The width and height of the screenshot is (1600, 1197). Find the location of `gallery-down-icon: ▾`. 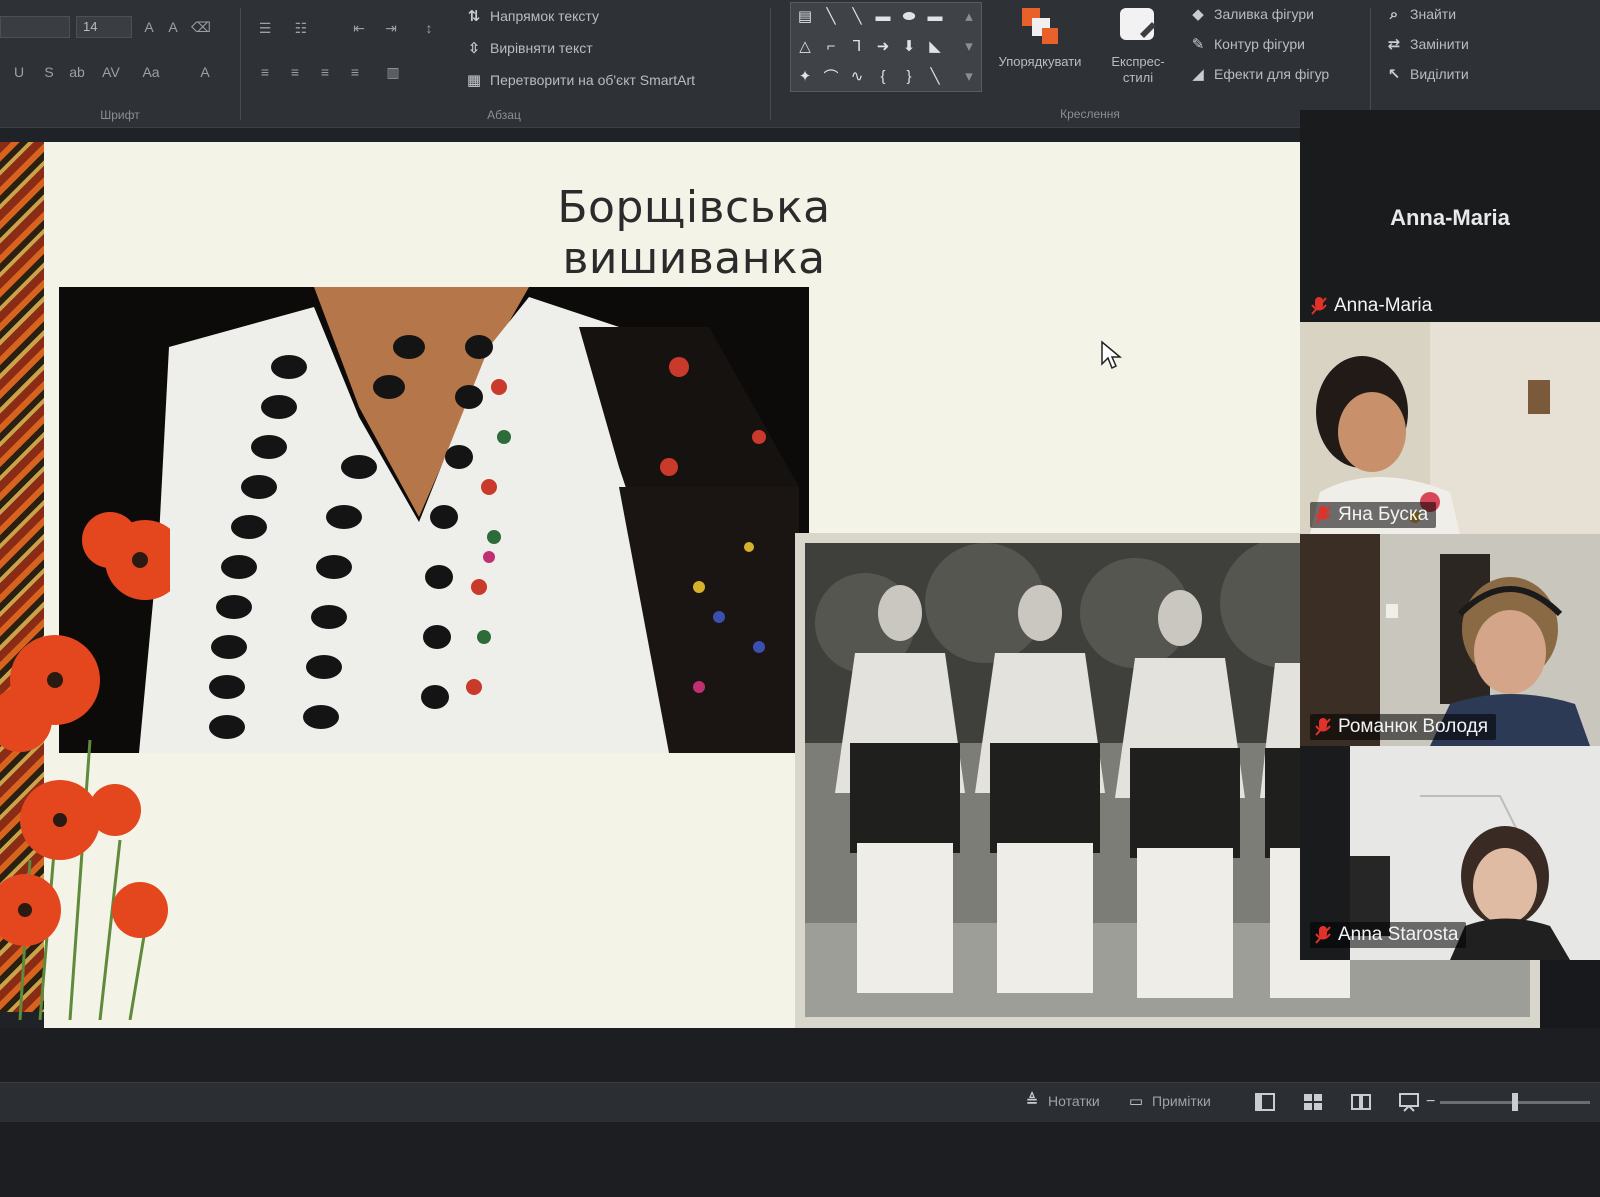

gallery-down-icon: ▾ is located at coordinates (969, 46).